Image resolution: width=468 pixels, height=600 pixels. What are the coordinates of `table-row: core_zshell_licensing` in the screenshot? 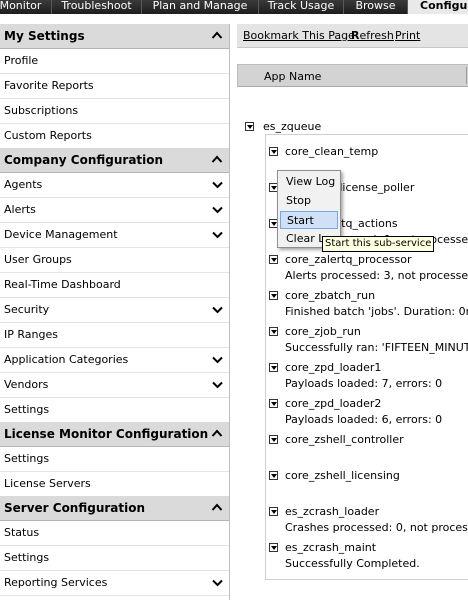 It's located at (352, 485).